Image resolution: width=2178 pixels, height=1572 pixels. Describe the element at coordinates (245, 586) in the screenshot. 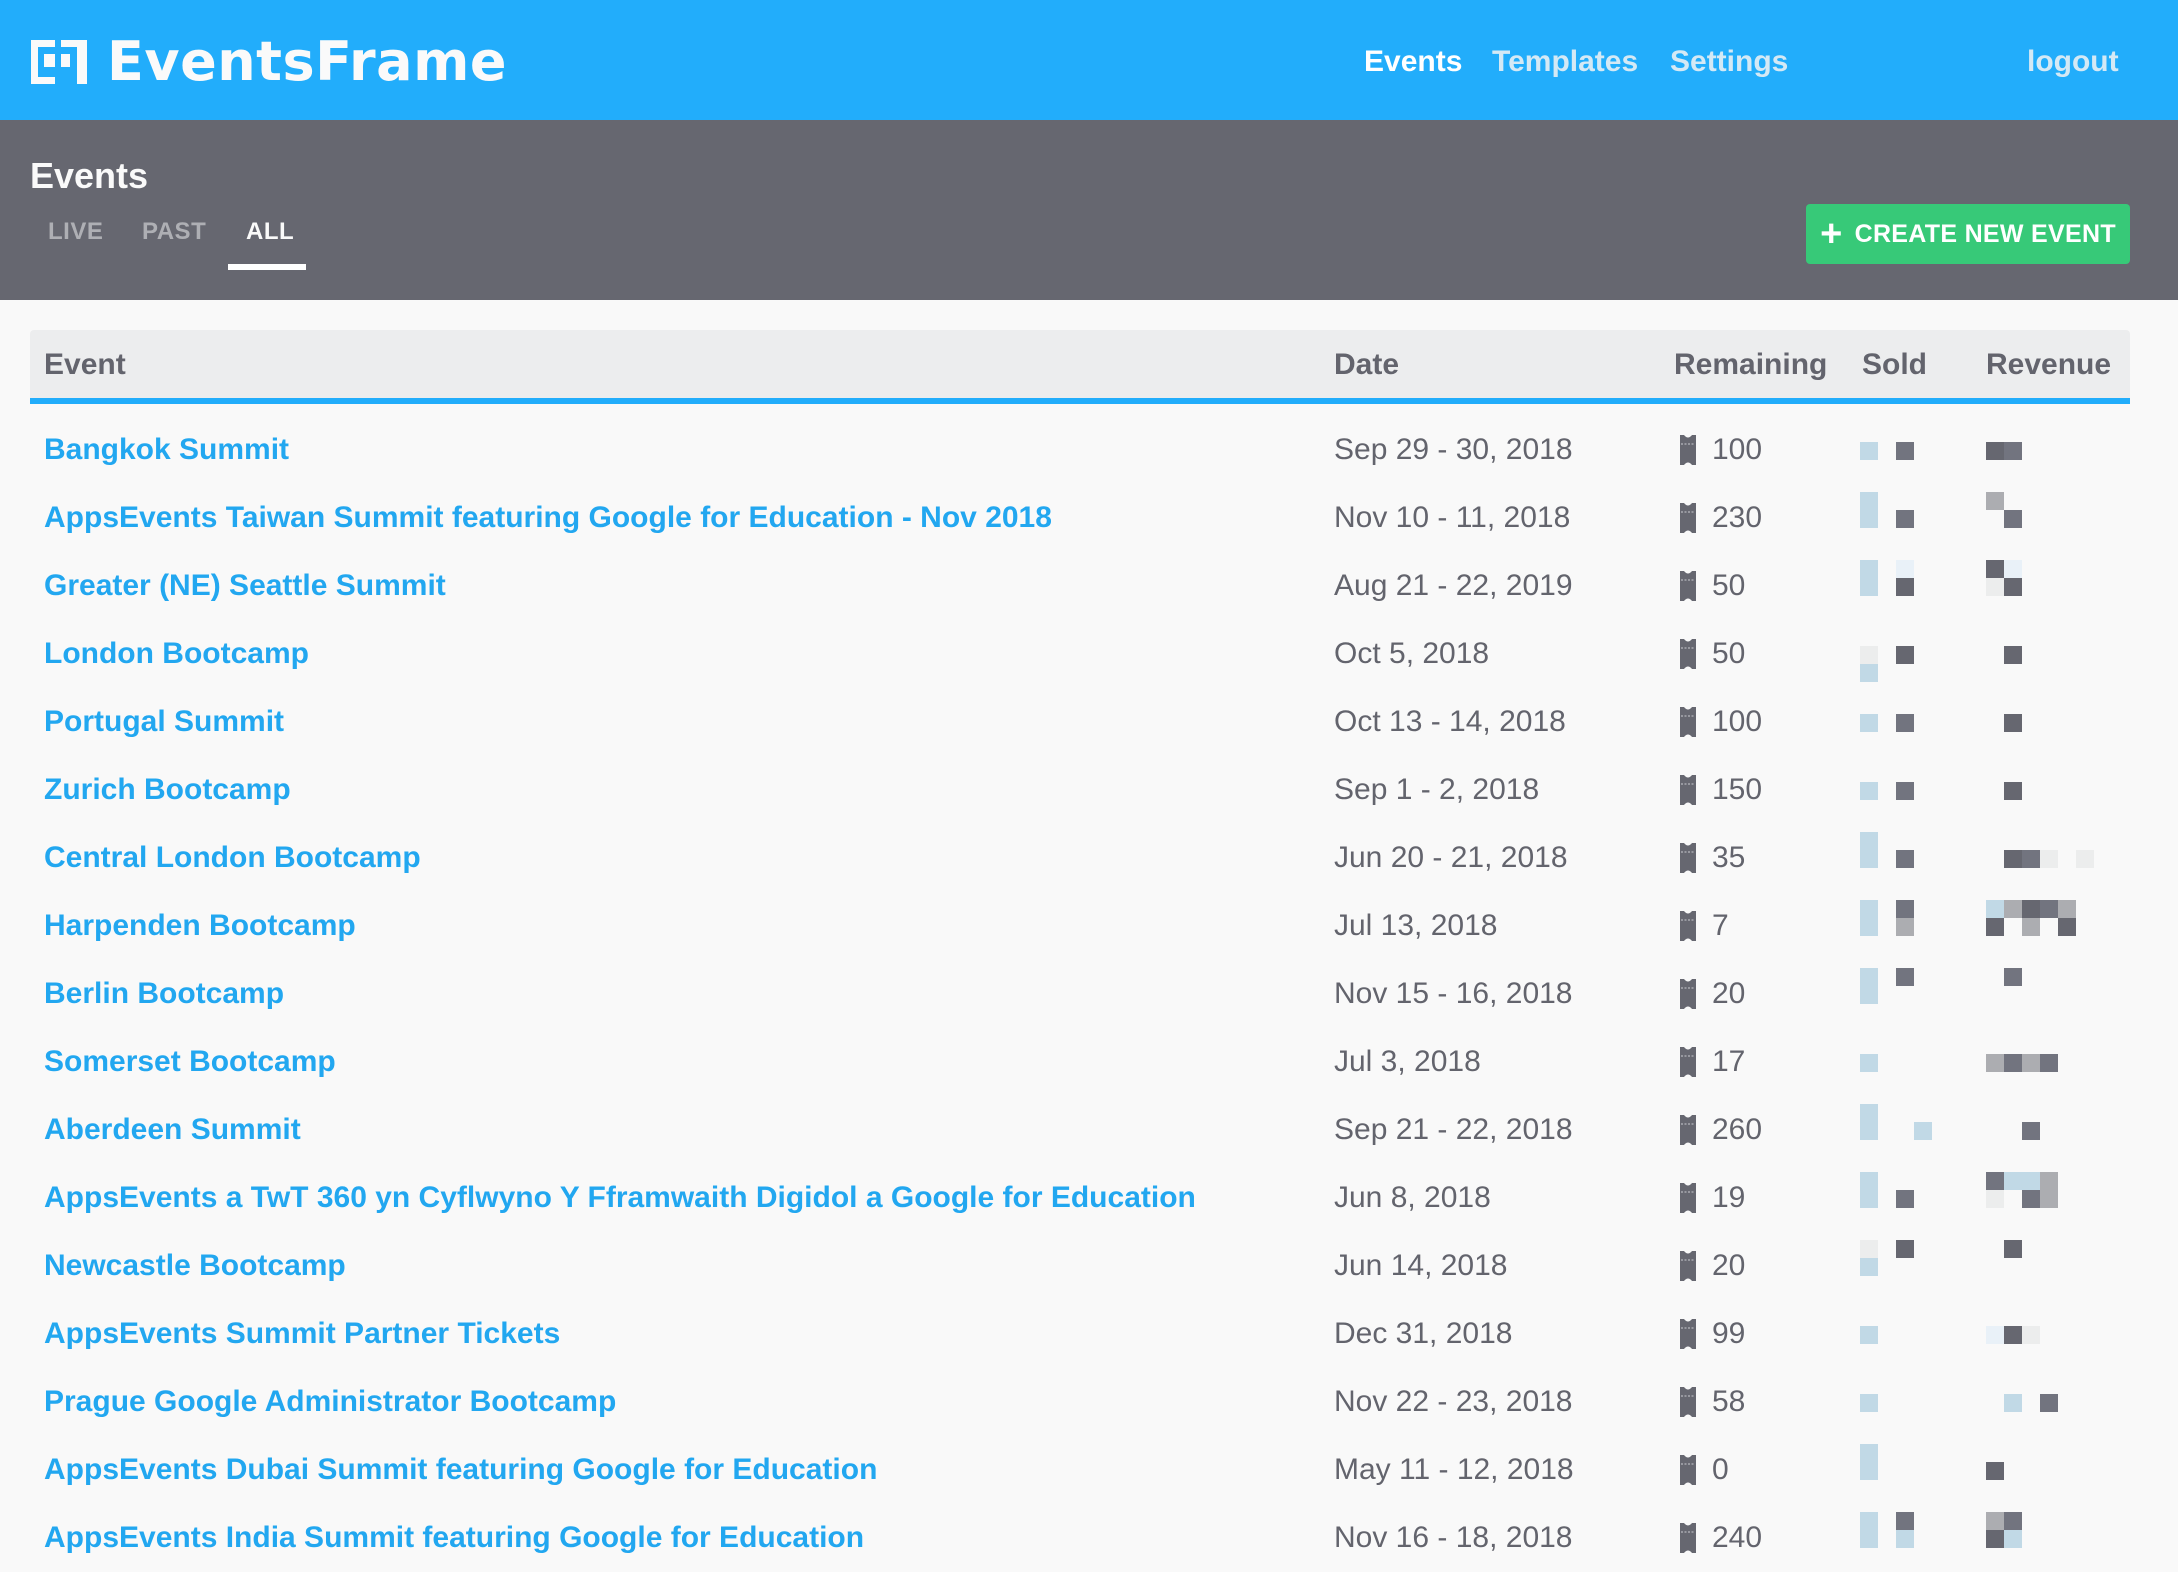

I see `event-name-link: Greater (NE) Seattle Summit` at that location.